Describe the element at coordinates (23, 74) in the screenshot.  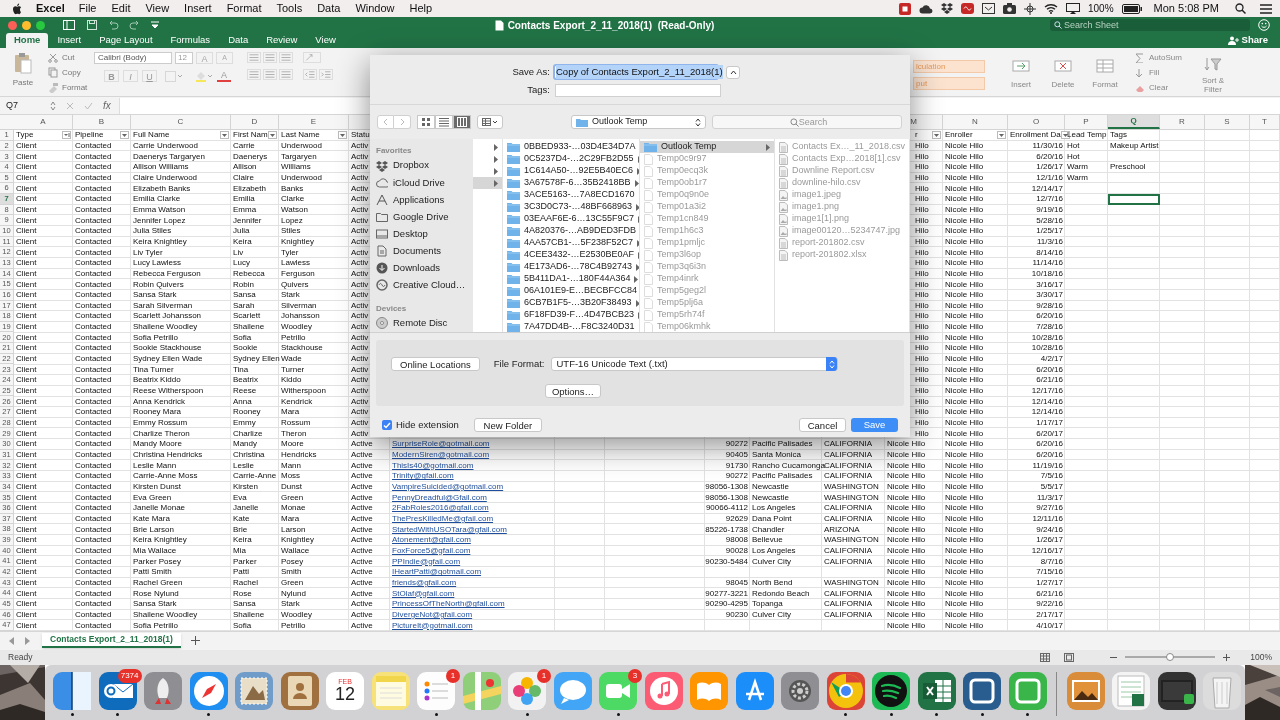
I see `paste-button: Paste` at that location.